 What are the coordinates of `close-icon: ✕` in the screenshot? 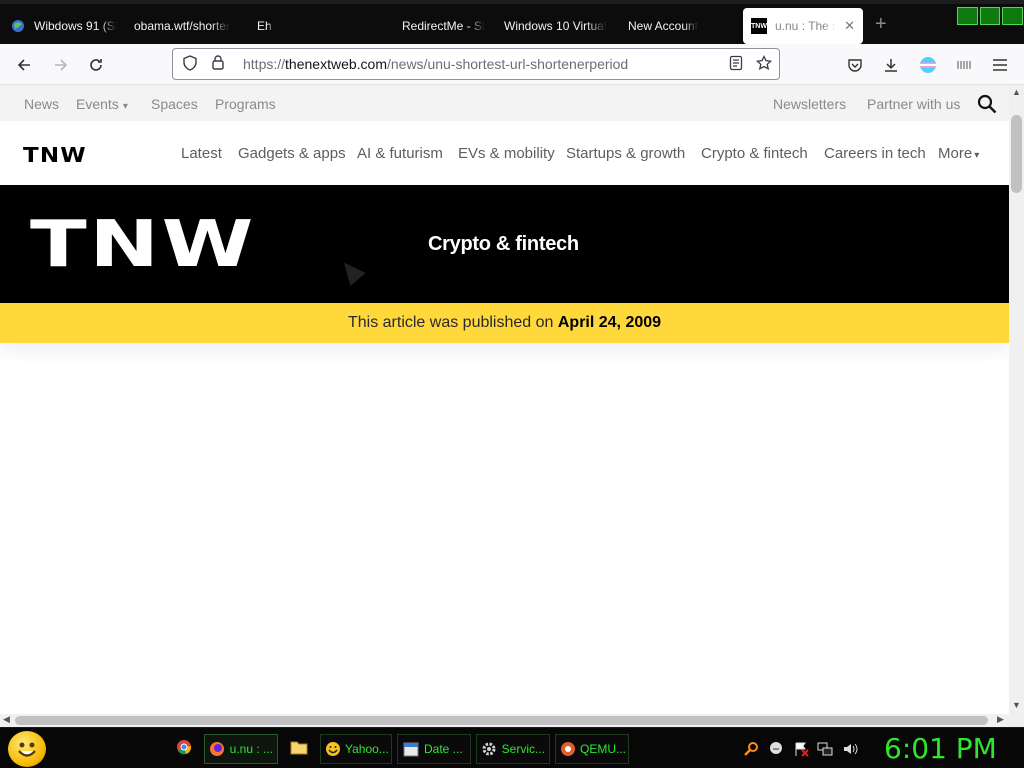 It's located at (849, 26).